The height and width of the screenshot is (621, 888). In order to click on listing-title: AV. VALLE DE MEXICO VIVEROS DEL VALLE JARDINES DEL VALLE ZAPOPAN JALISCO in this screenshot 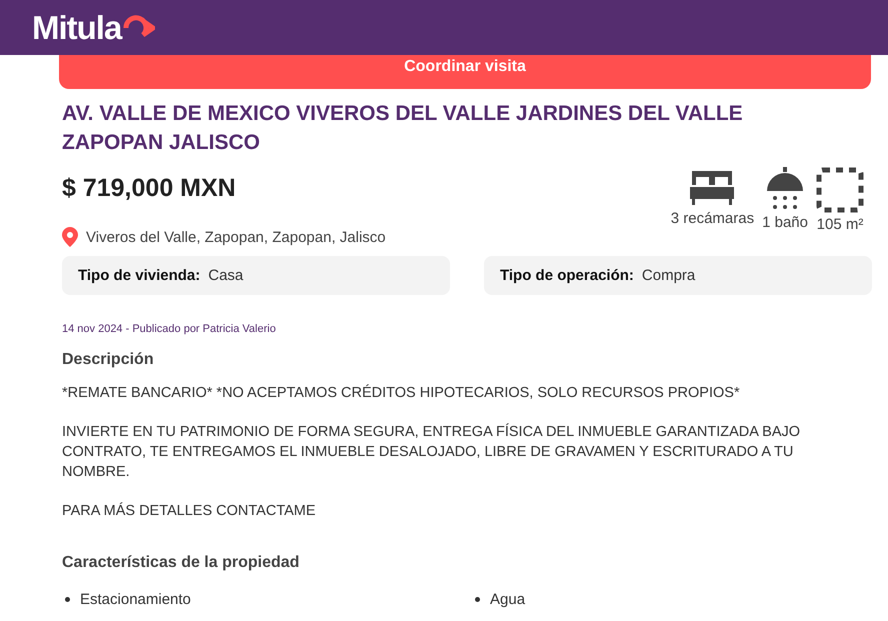, I will do `click(403, 128)`.